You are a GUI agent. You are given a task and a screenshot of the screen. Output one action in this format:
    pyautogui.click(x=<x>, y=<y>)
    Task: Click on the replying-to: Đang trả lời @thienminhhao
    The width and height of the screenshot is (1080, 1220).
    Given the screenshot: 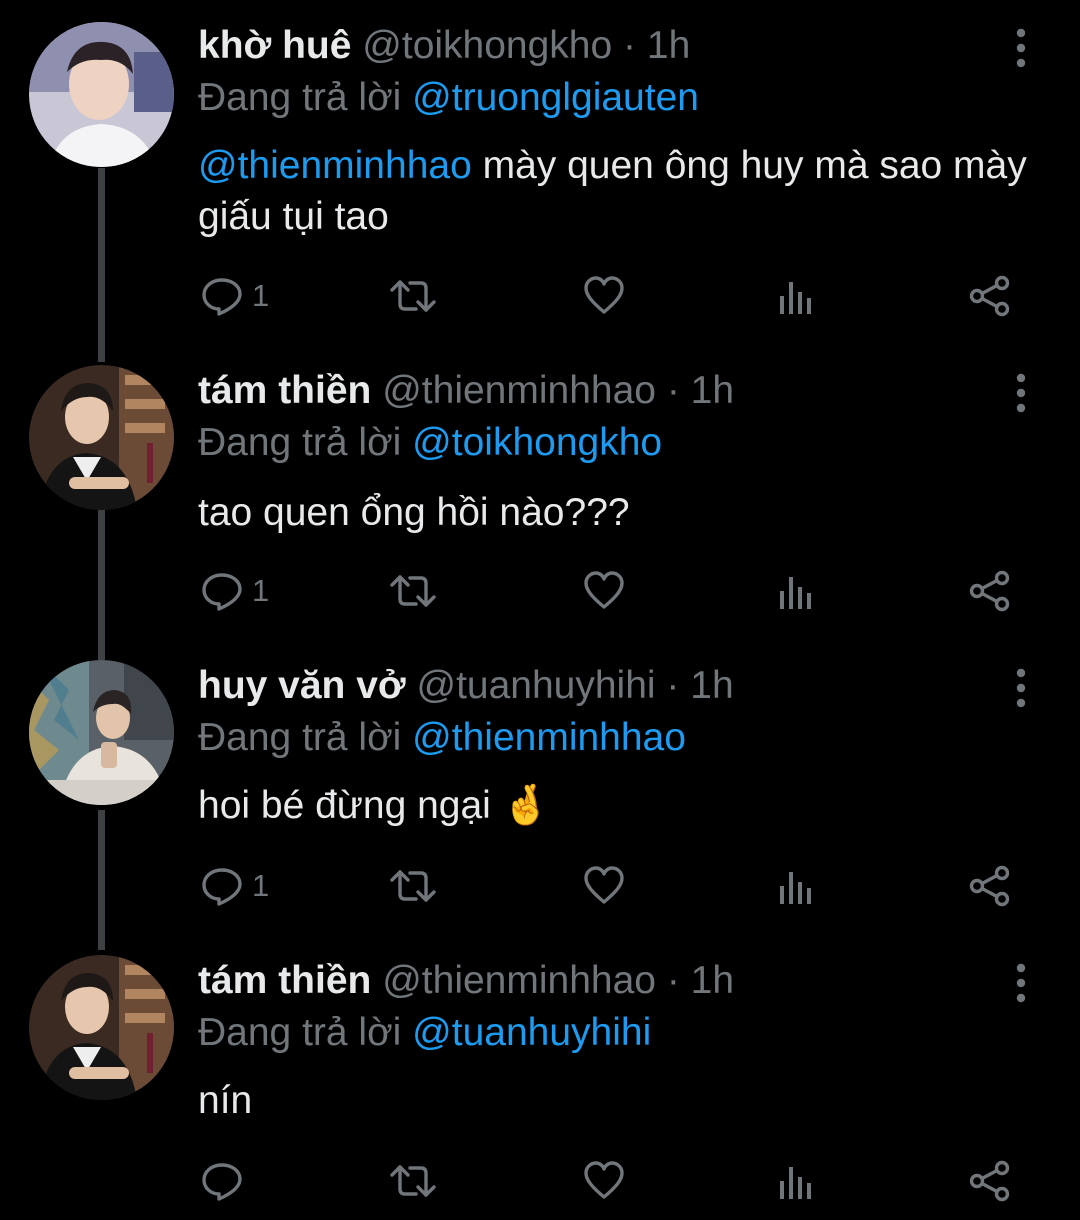 What is the action you would take?
    pyautogui.click(x=442, y=738)
    